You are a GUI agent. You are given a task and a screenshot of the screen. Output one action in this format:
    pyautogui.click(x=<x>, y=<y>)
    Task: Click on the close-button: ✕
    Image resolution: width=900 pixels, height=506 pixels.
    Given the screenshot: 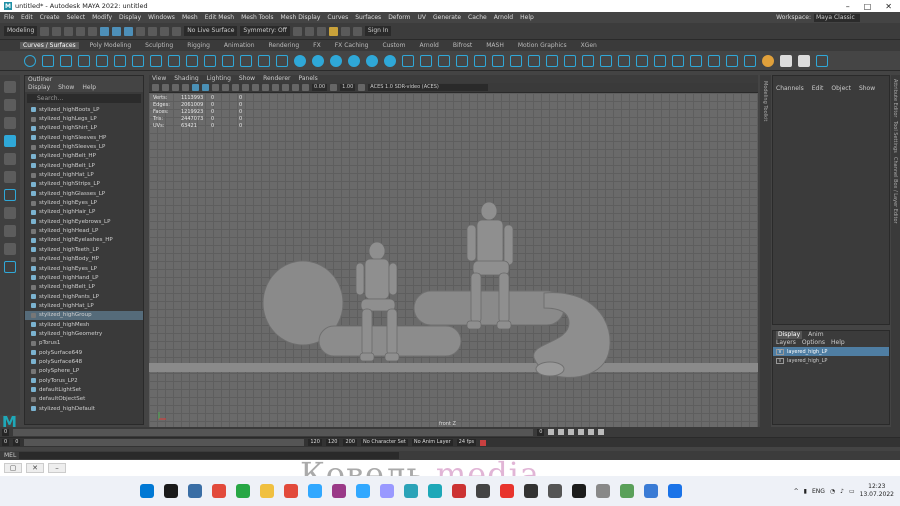 What is the action you would take?
    pyautogui.click(x=888, y=6)
    